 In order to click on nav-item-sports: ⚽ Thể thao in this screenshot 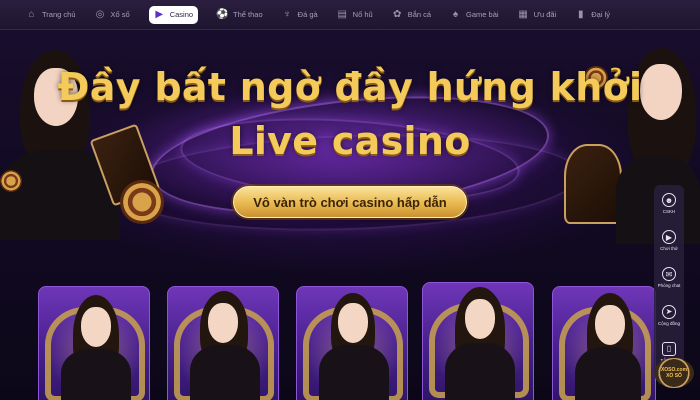, I will do `click(239, 15)`.